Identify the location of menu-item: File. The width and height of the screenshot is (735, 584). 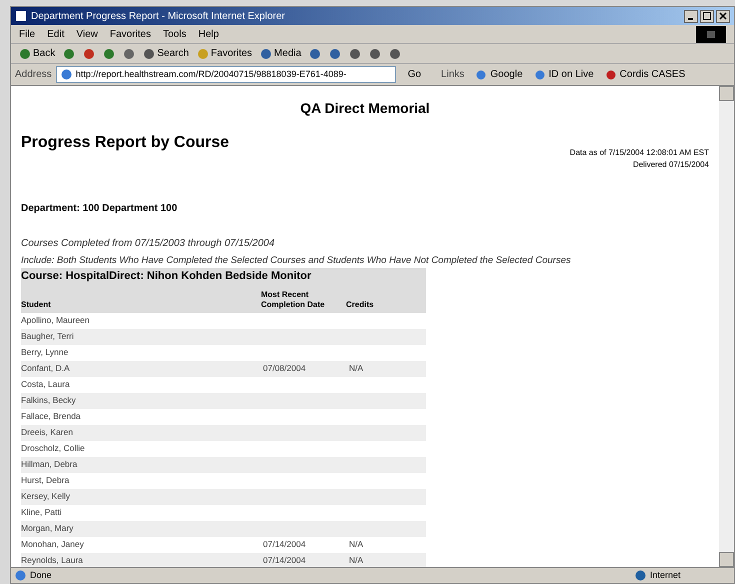
(27, 34).